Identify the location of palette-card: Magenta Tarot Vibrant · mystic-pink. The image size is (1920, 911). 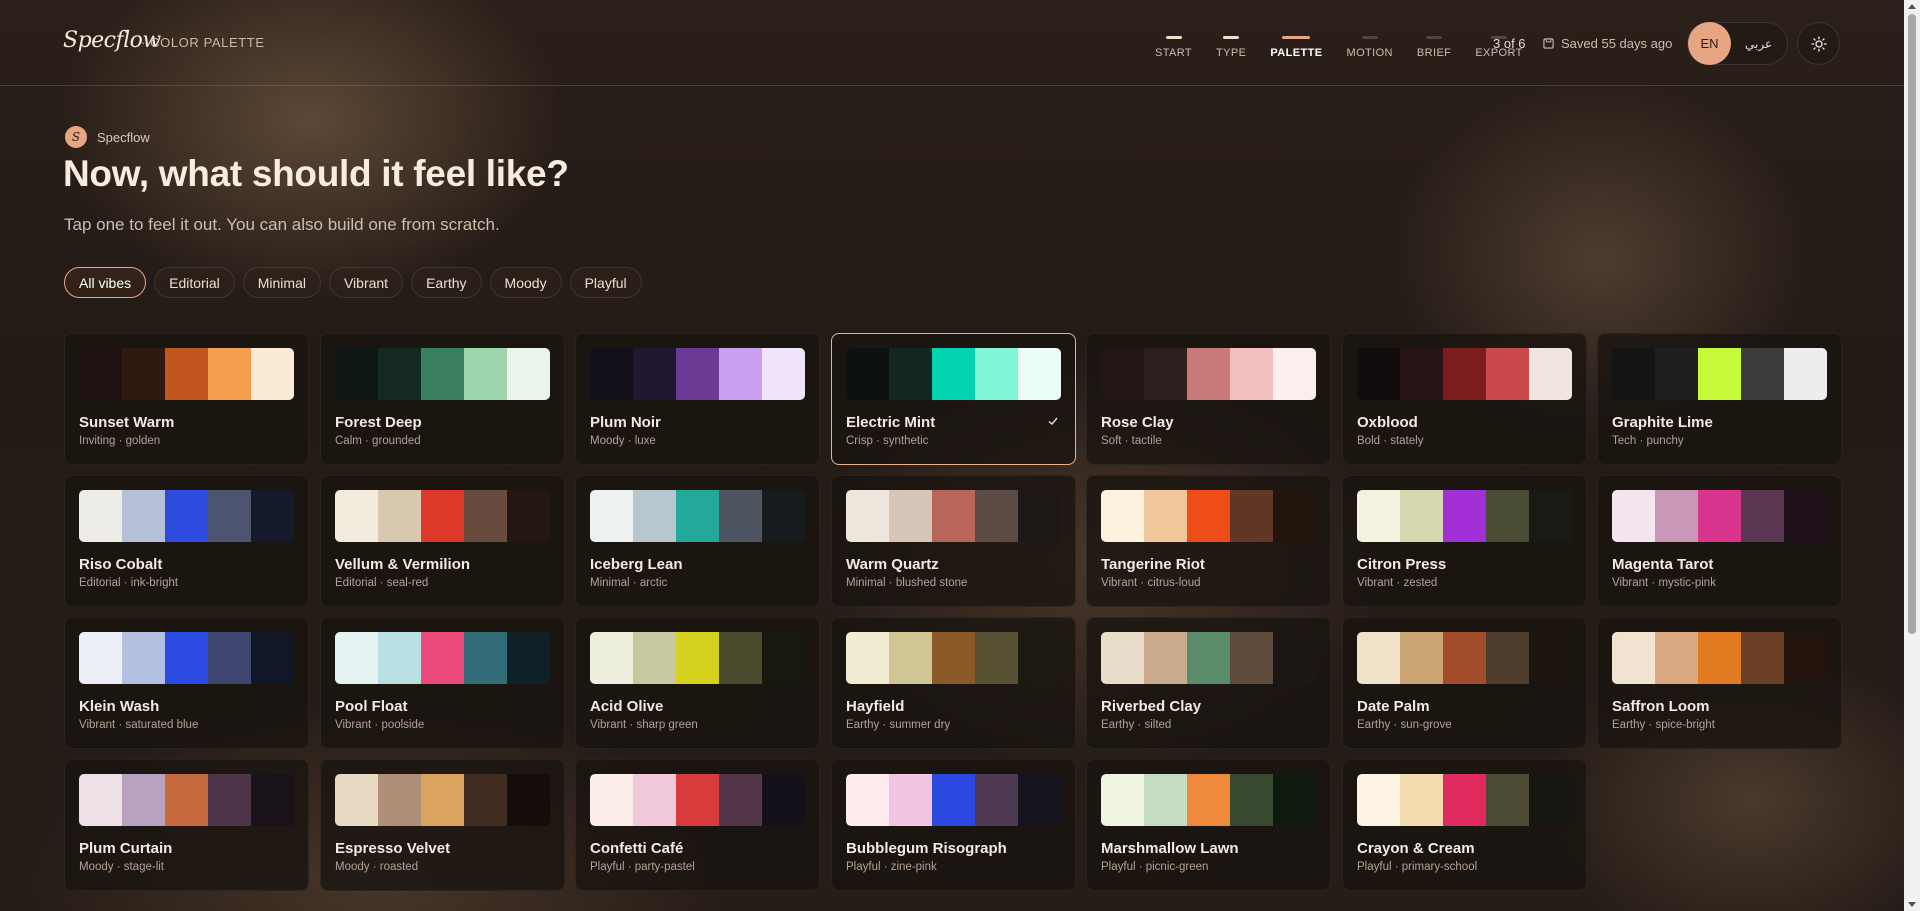
(1719, 541).